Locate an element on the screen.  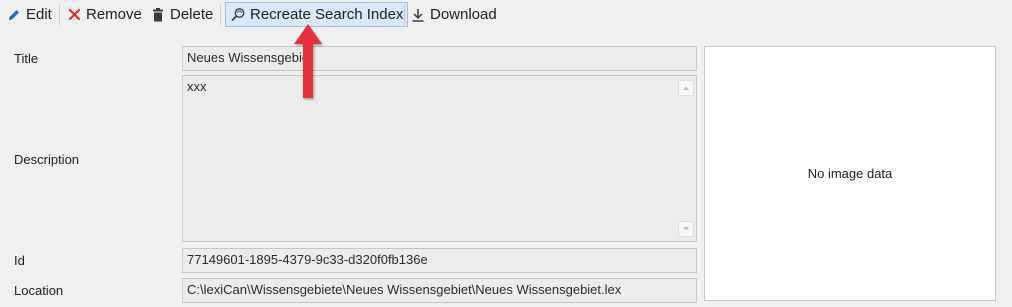
search-refresh-icon is located at coordinates (238, 15).